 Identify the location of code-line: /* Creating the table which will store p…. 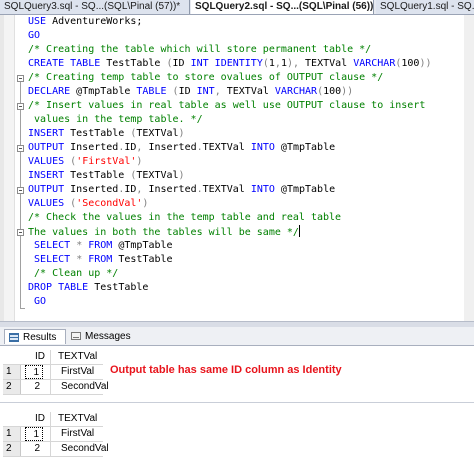
(199, 50).